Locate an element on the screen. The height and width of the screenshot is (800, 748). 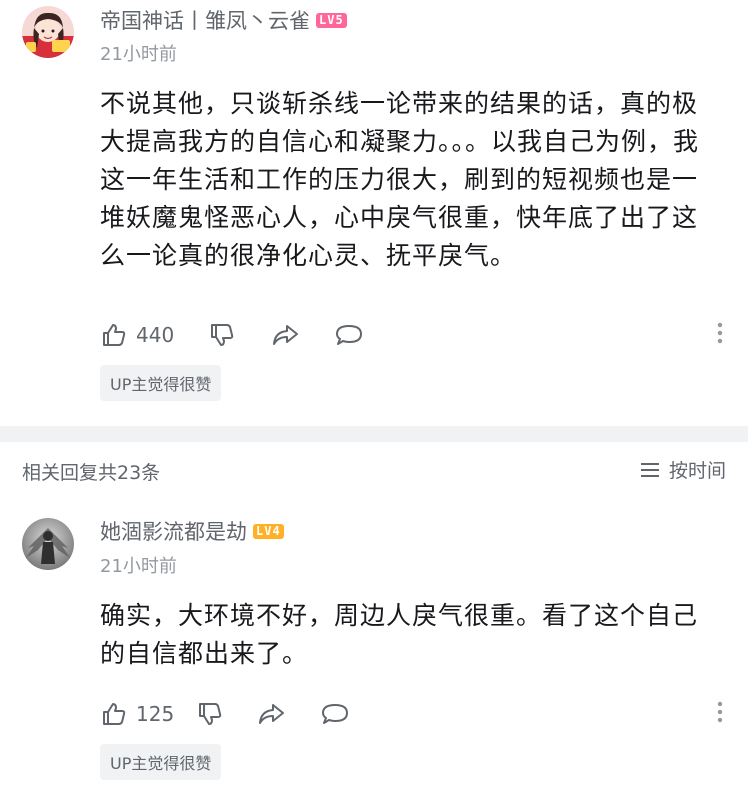
sort-by-time-button: 按时间 is located at coordinates (682, 469).